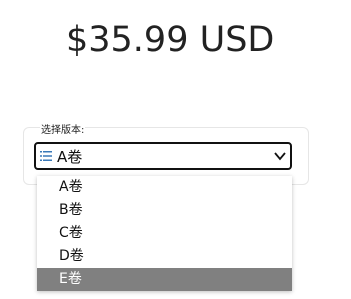 The height and width of the screenshot is (299, 351). What do you see at coordinates (164, 187) in the screenshot?
I see `option-a: A卷` at bounding box center [164, 187].